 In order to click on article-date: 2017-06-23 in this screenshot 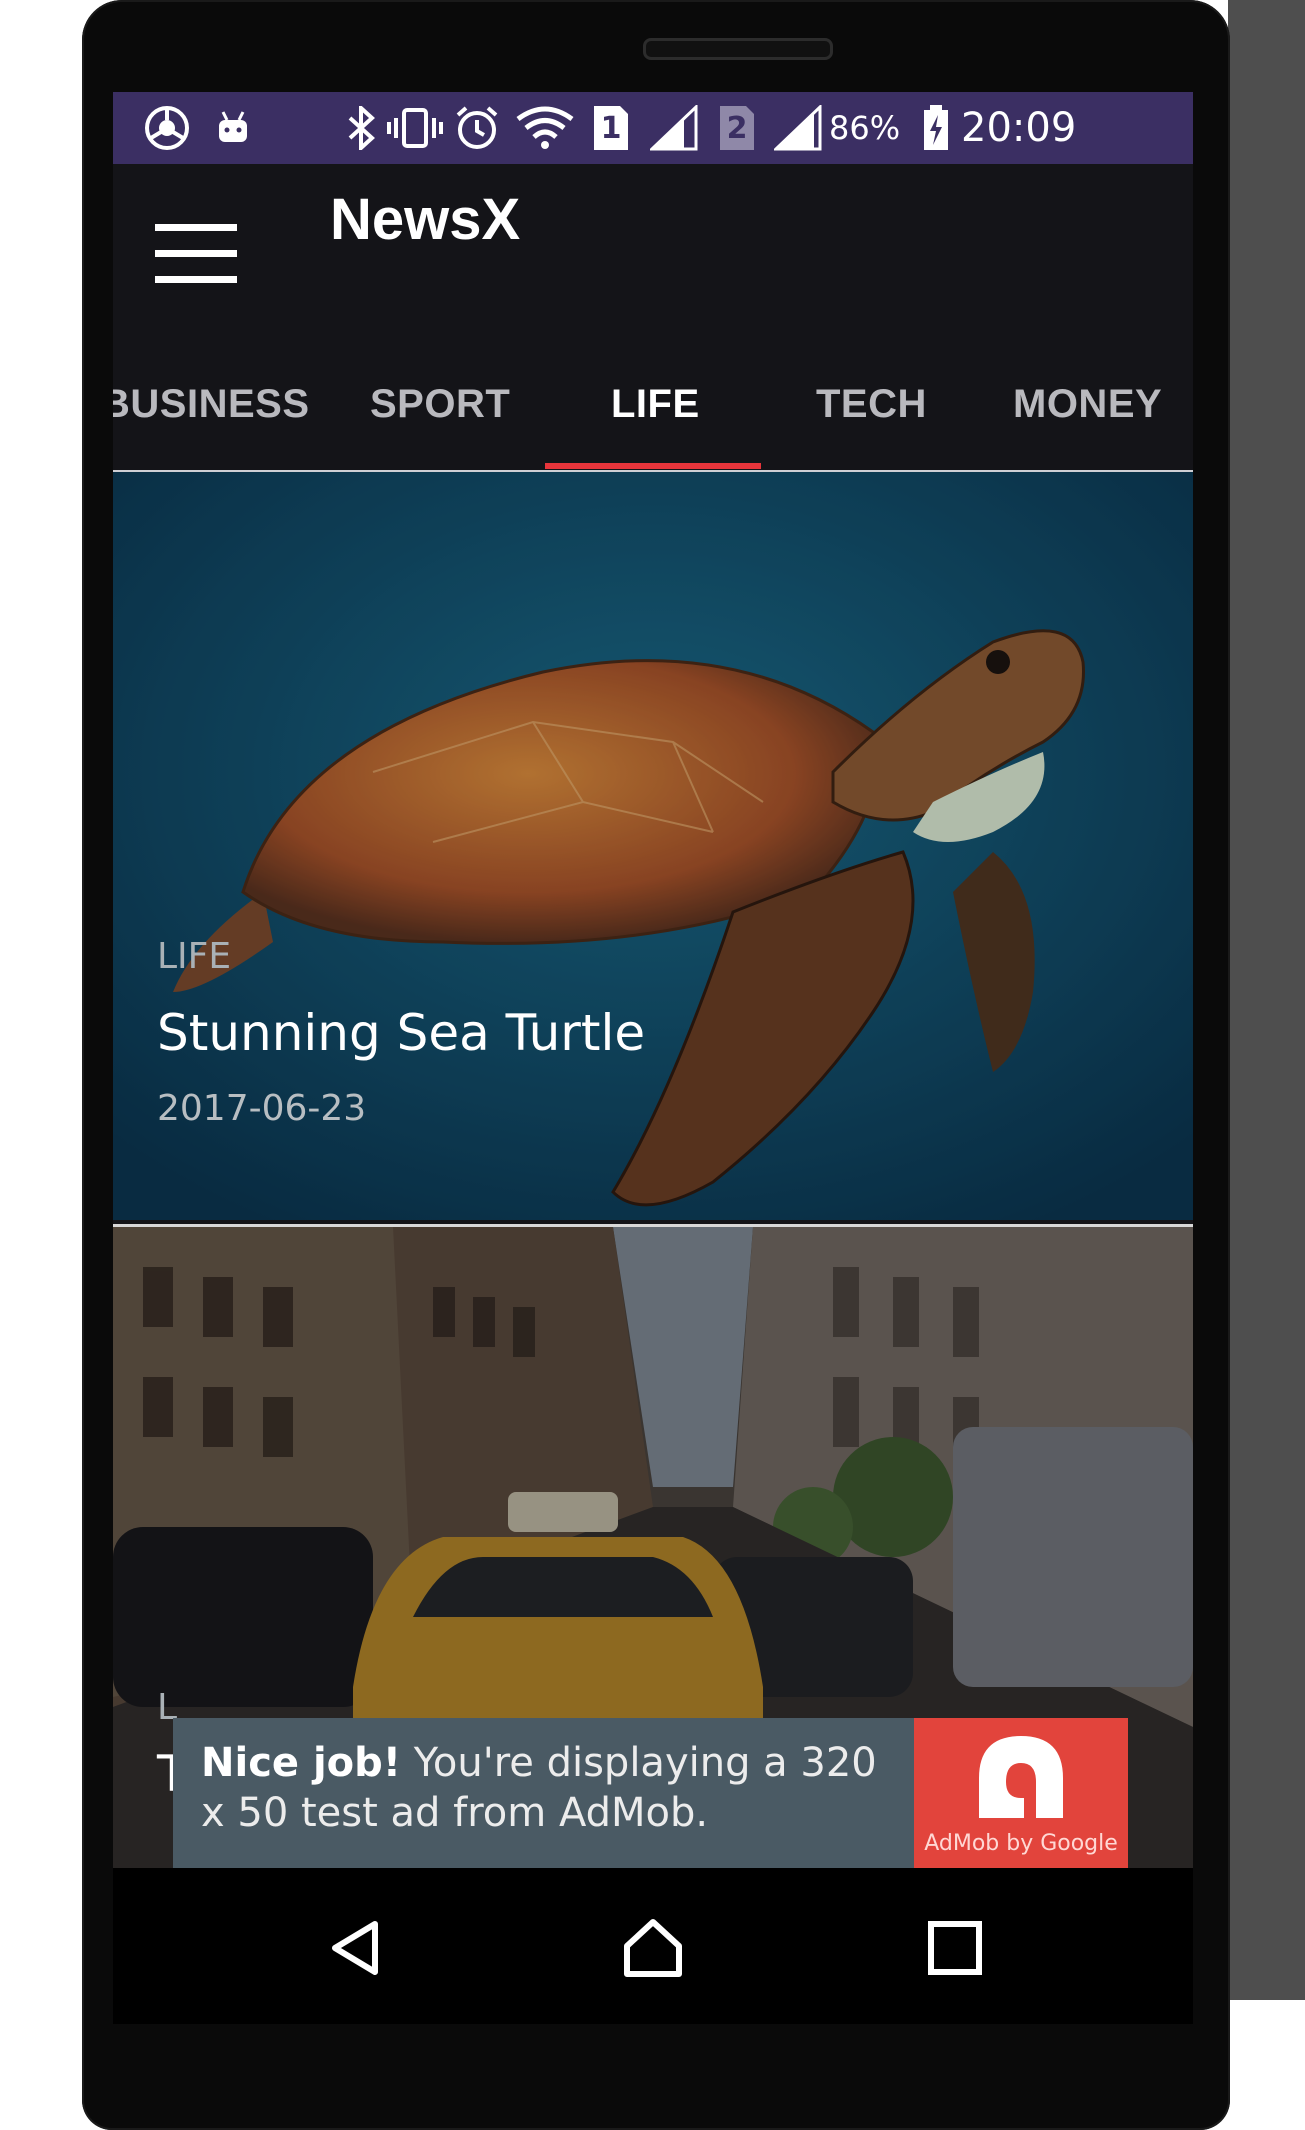, I will do `click(262, 1108)`.